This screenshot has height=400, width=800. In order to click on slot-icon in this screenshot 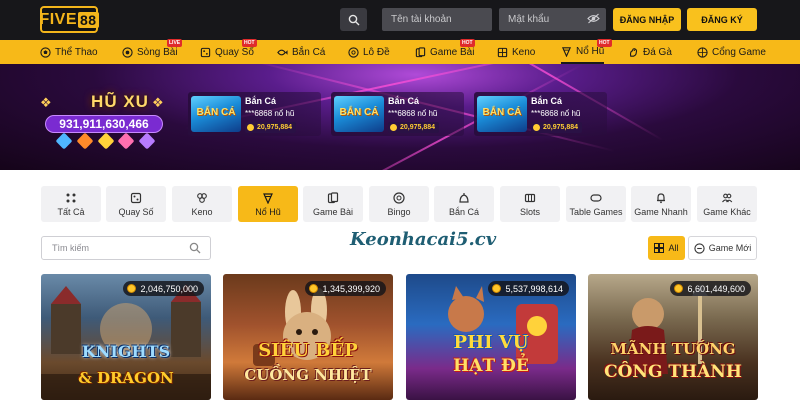, I will do `click(268, 198)`.